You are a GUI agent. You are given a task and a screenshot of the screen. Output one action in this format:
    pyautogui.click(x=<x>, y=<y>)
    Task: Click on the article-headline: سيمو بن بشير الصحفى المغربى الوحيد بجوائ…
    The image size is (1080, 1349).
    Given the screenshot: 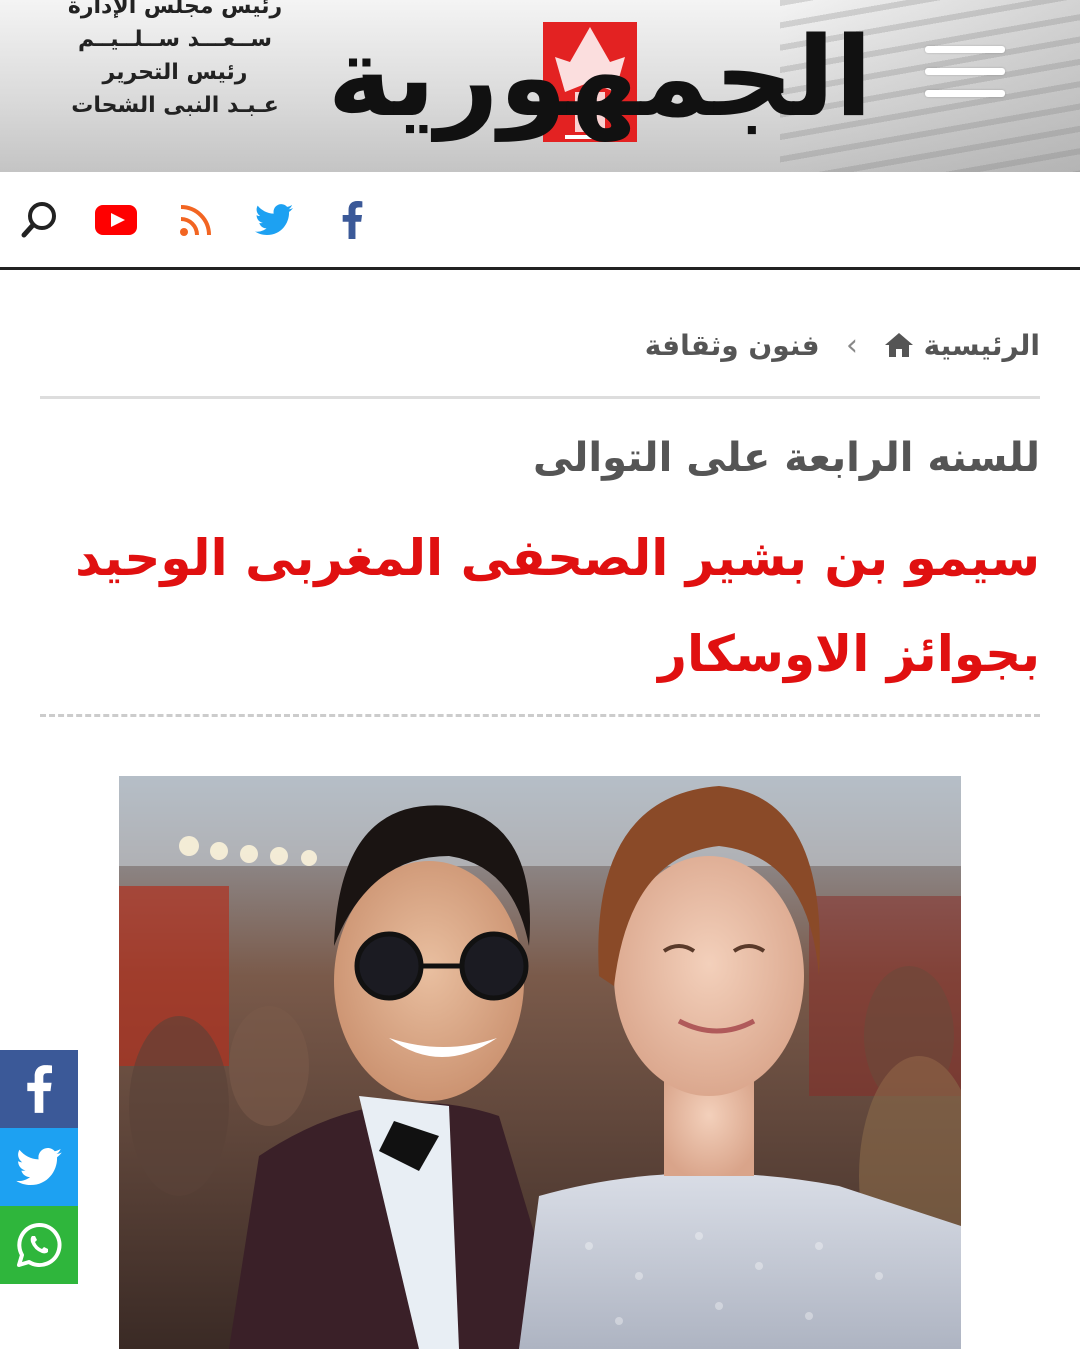 What is the action you would take?
    pyautogui.click(x=557, y=606)
    